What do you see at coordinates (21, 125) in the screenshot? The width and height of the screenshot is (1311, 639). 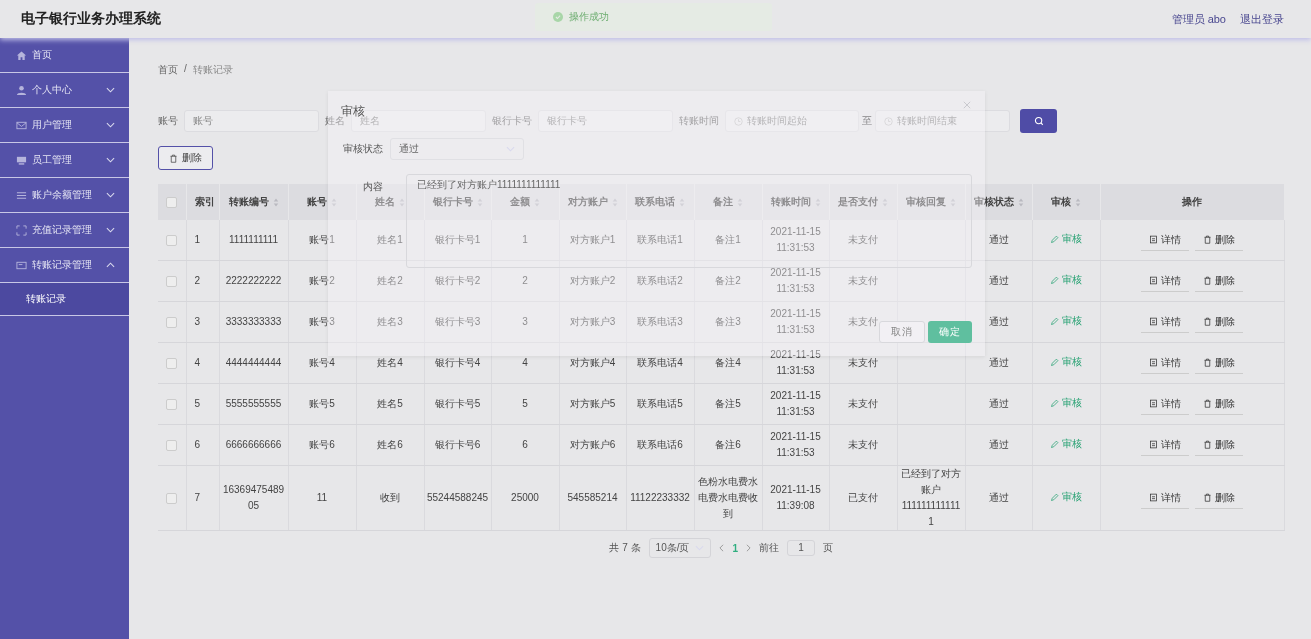 I see `envelope-icon` at bounding box center [21, 125].